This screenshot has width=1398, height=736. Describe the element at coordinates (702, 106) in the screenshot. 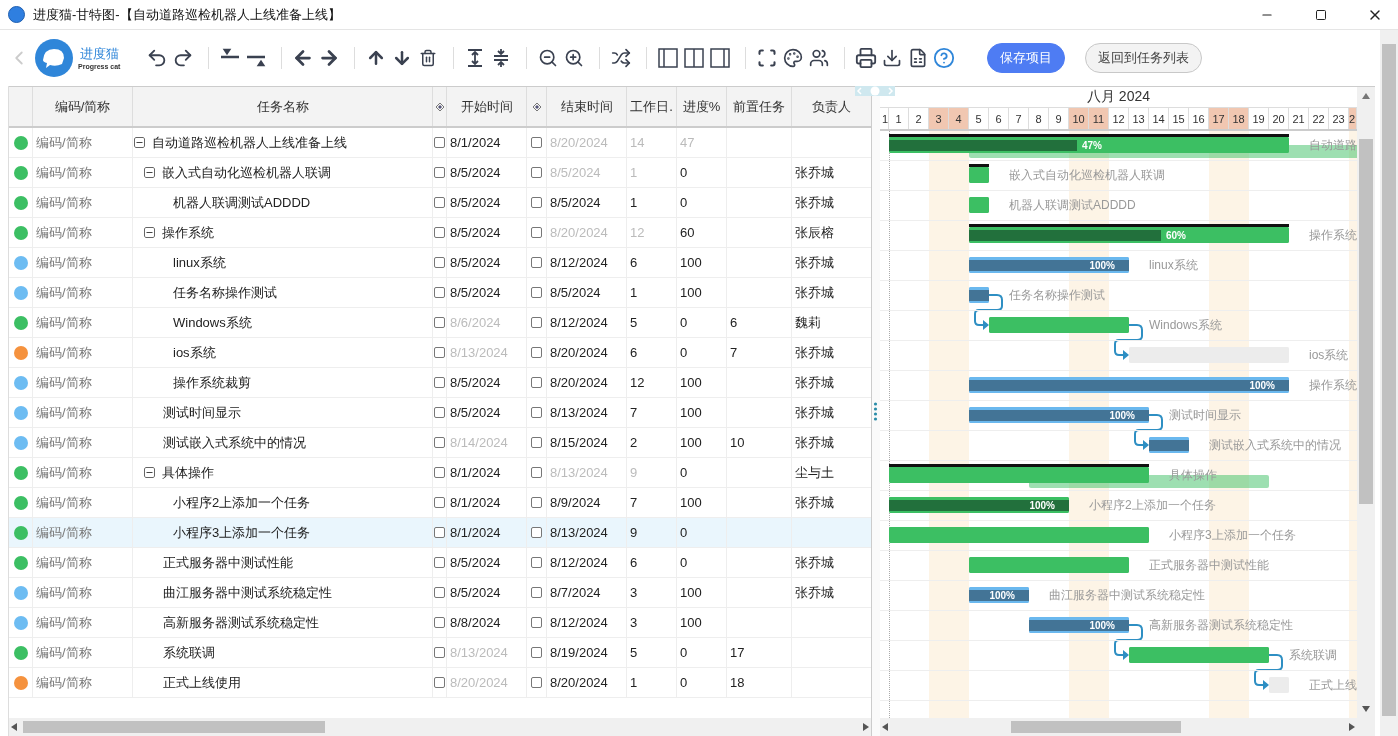

I see `column-header: 进度%` at that location.